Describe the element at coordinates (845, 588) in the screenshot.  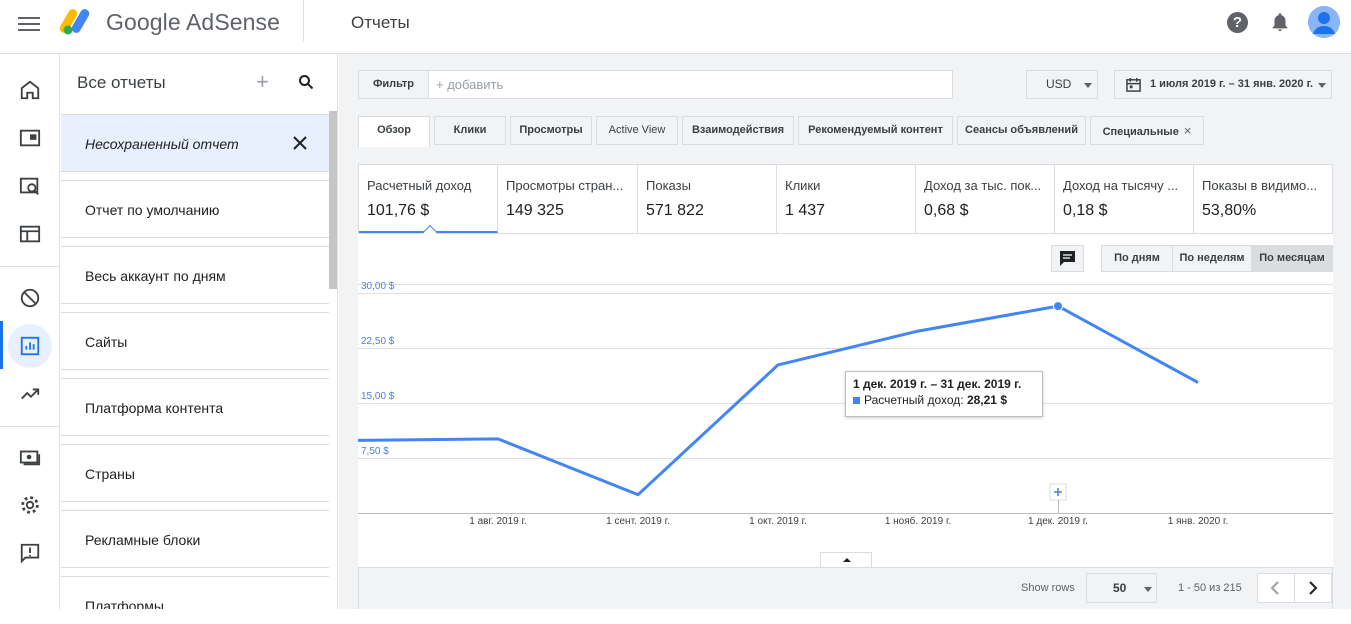
I see `table-footer: Show rows 50 1 - 50 из 215` at that location.